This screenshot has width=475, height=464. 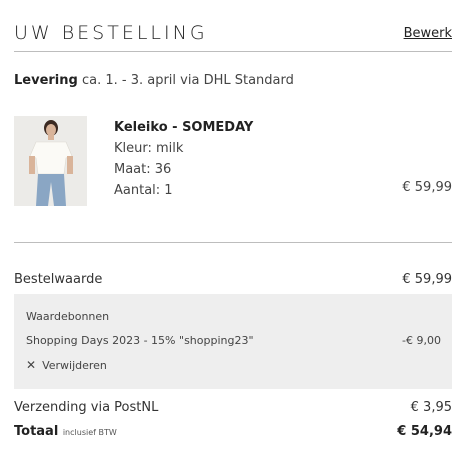 What do you see at coordinates (427, 279) in the screenshot?
I see `order-value: € 59,99` at bounding box center [427, 279].